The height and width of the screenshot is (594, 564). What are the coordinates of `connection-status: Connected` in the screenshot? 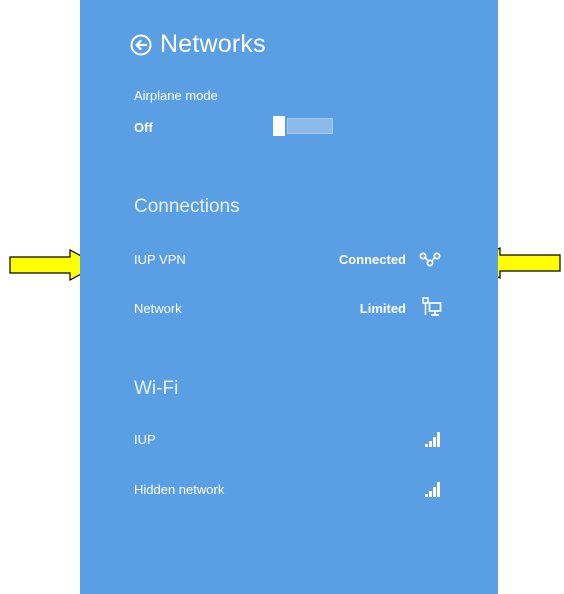 It's located at (372, 259).